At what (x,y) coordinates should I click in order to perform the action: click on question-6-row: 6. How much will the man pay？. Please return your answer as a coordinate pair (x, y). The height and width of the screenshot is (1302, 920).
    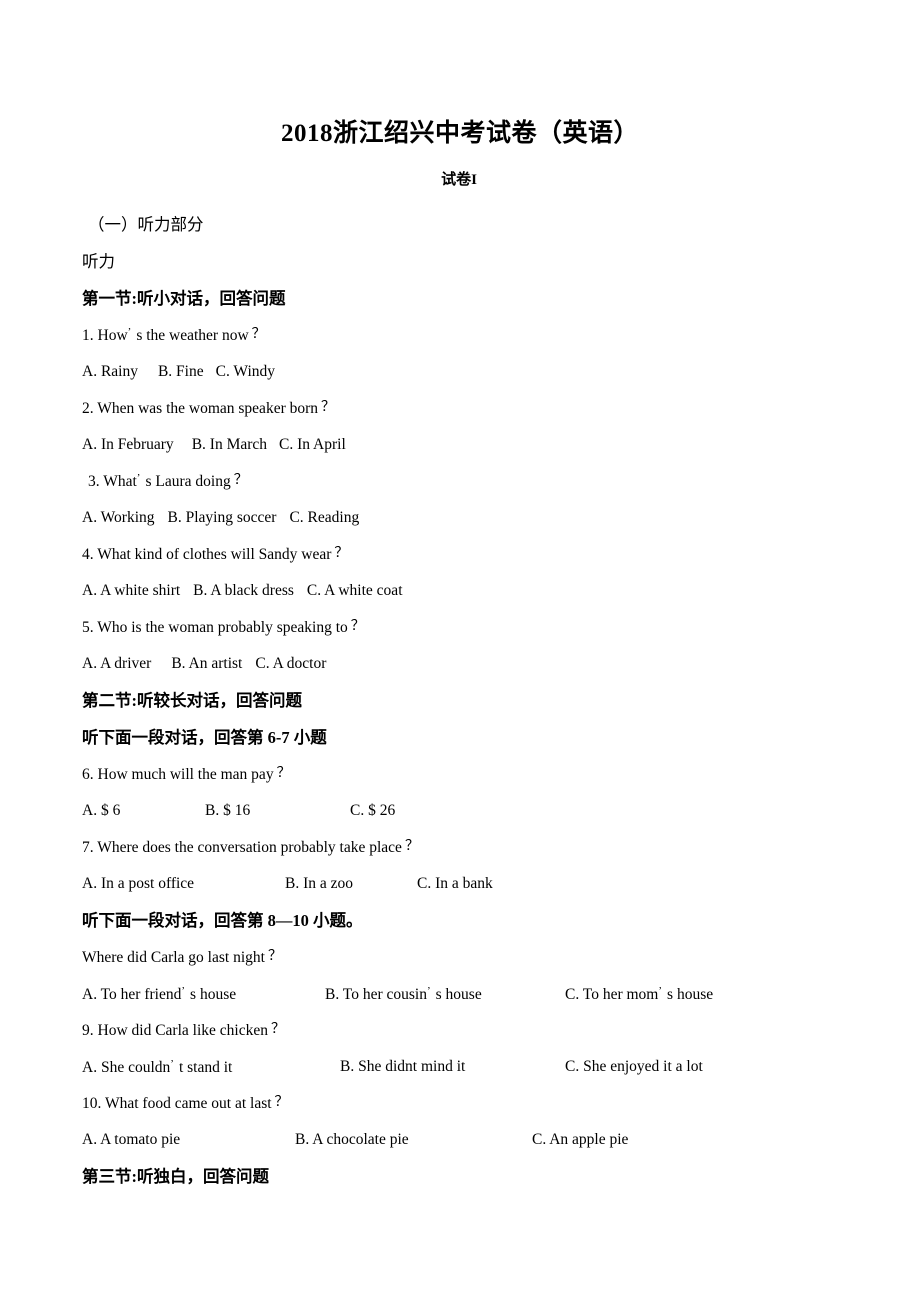
    Looking at the image, I should click on (481, 774).